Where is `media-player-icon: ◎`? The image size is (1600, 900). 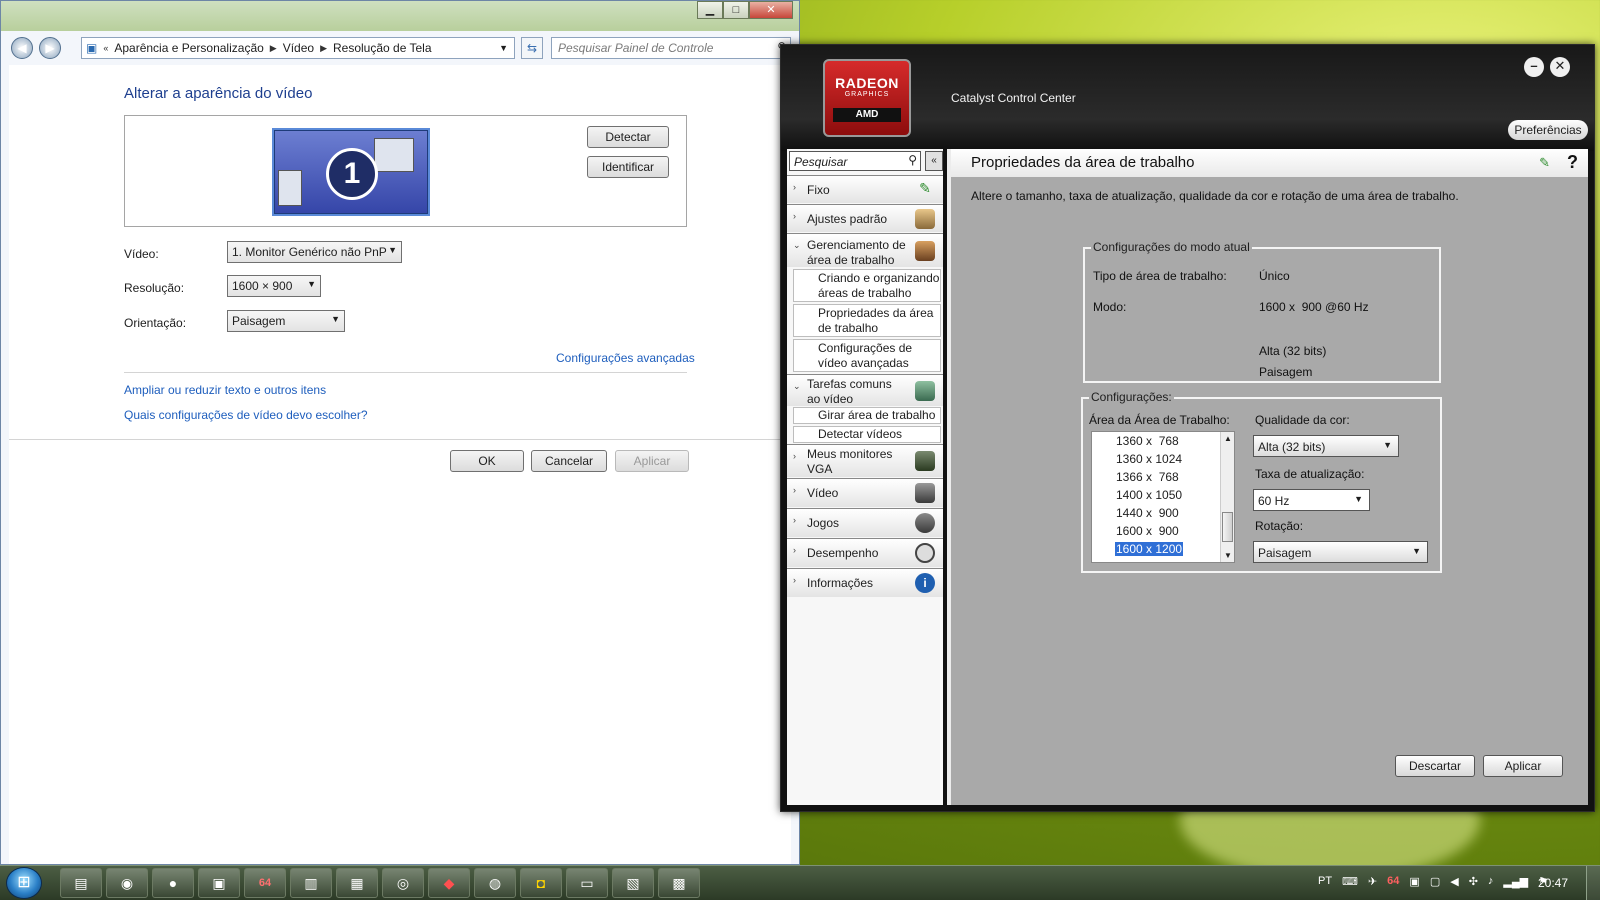
media-player-icon: ◎ is located at coordinates (403, 883).